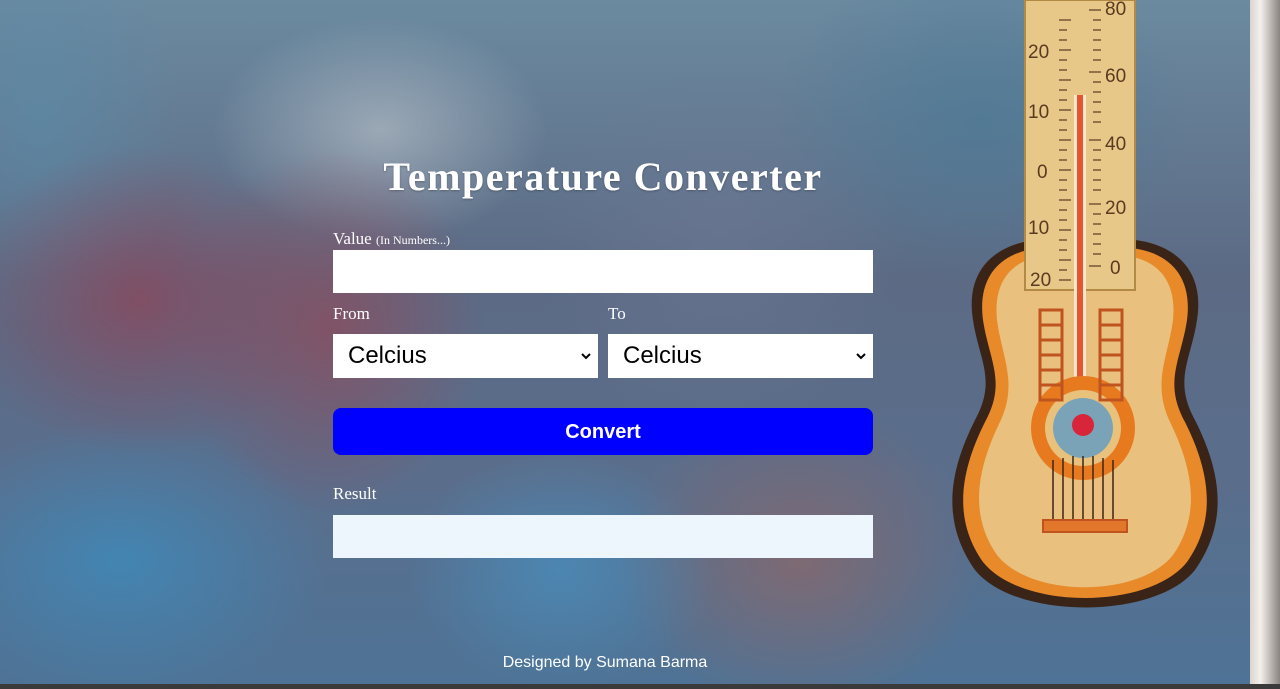 The height and width of the screenshot is (689, 1280). I want to click on to-column: To Celcius, so click(740, 341).